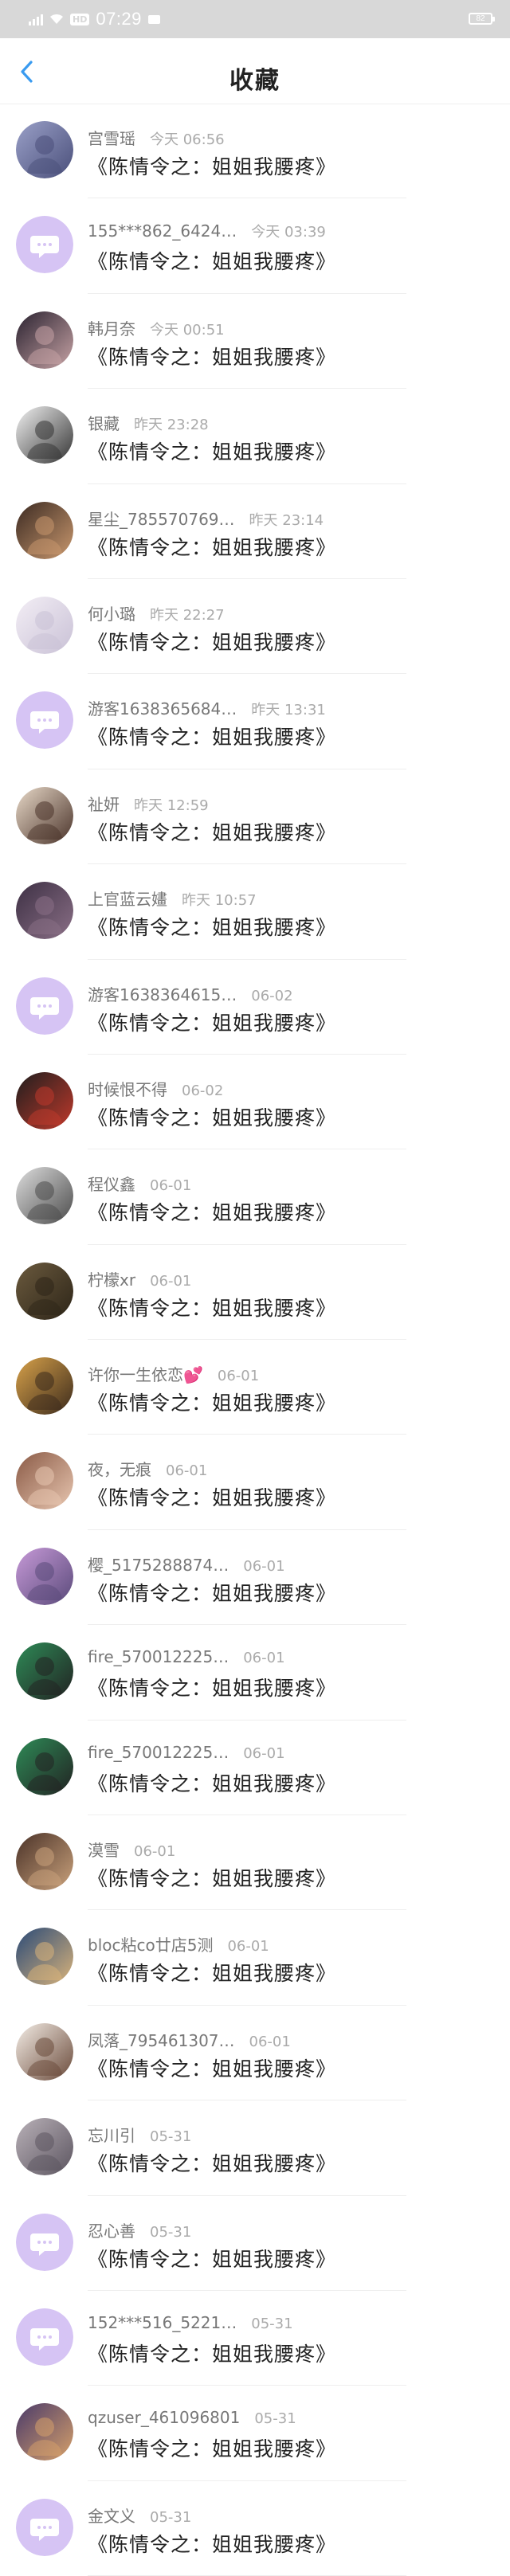  I want to click on username: 夜，无痕, so click(119, 1468).